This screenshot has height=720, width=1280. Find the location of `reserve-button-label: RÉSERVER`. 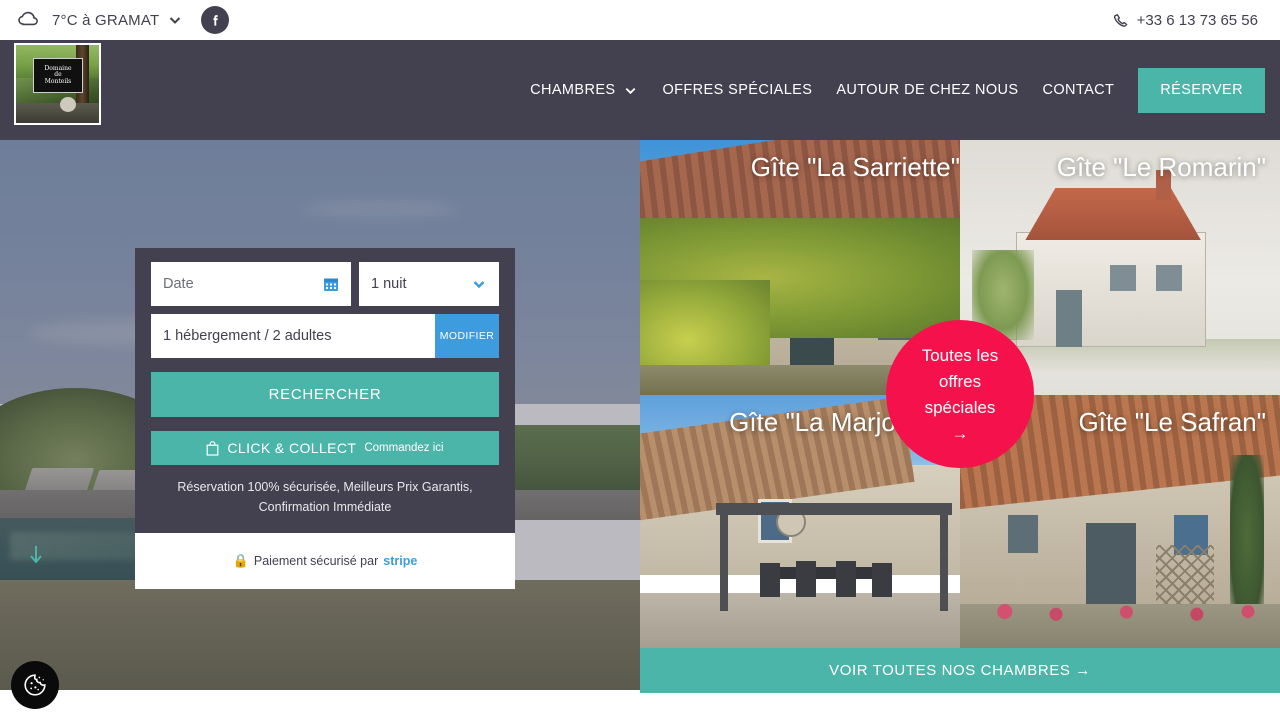

reserve-button-label: RÉSERVER is located at coordinates (1201, 90).